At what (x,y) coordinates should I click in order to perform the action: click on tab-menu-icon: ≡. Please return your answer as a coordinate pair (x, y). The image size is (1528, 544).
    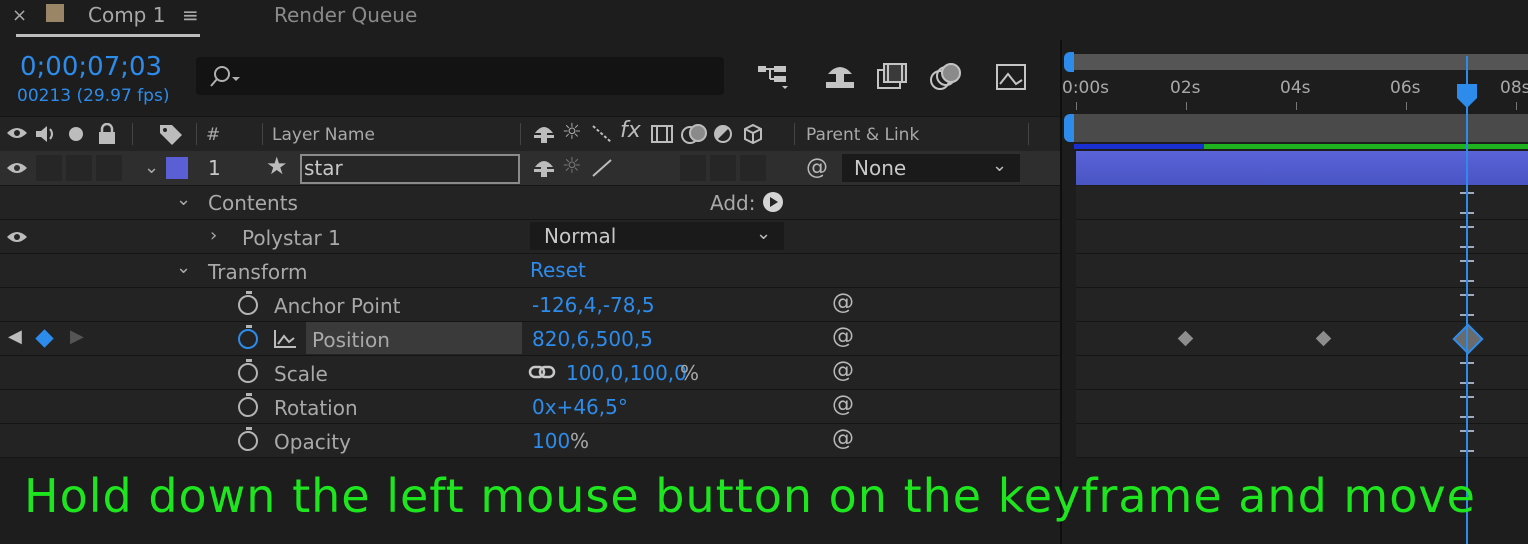
    Looking at the image, I should click on (190, 15).